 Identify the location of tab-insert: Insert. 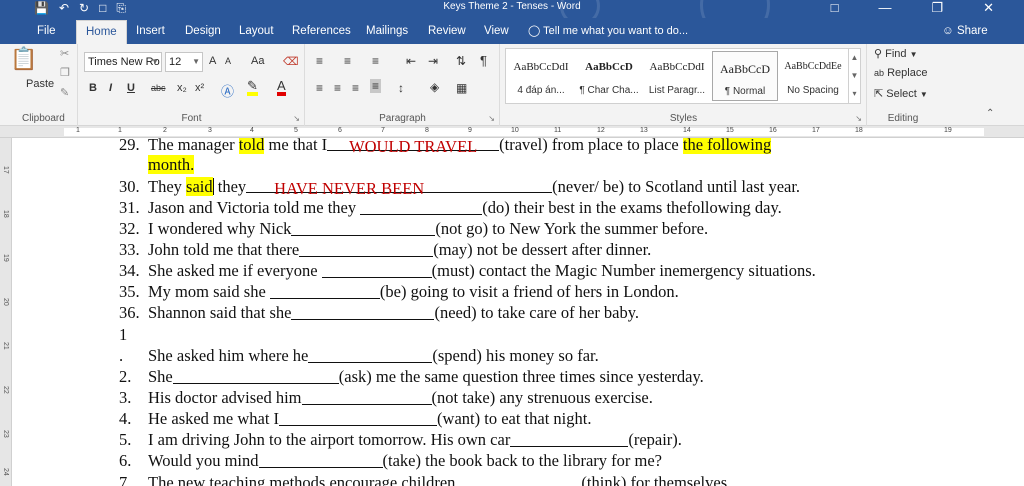
(150, 31).